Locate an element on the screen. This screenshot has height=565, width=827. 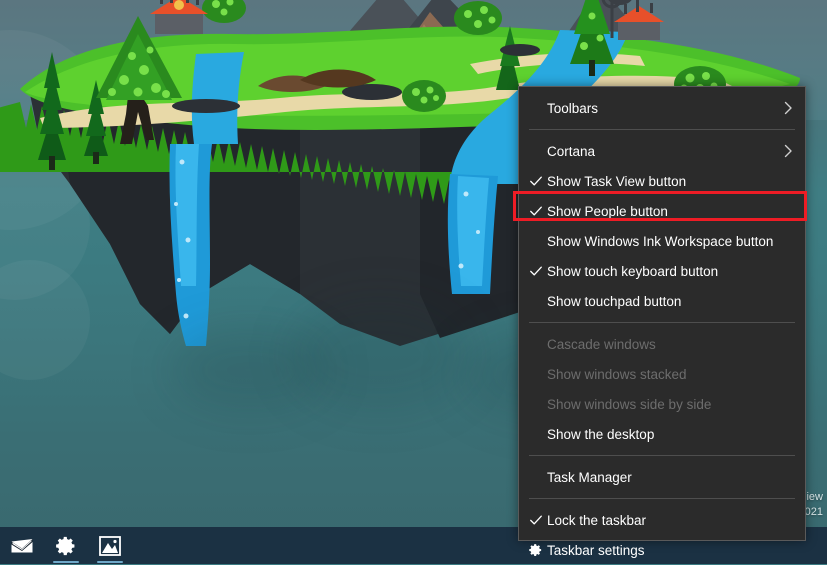
menu-item-show-the-desktop: Show the desktop is located at coordinates (662, 434).